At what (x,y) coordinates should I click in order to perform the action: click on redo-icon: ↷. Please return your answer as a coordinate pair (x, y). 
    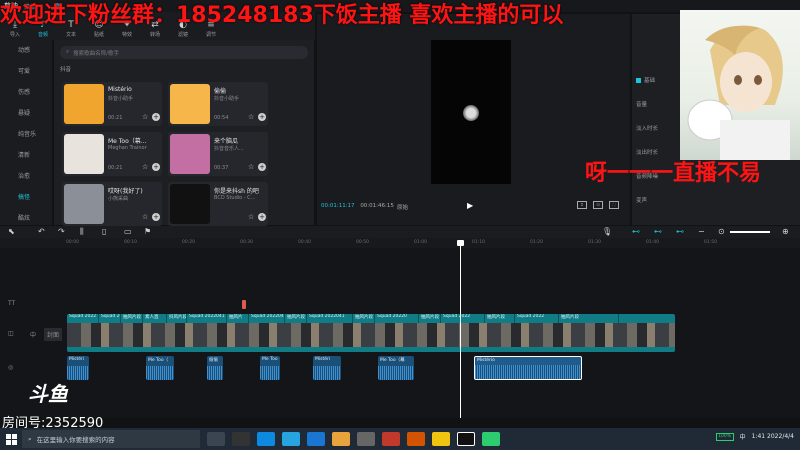
    Looking at the image, I should click on (61, 231).